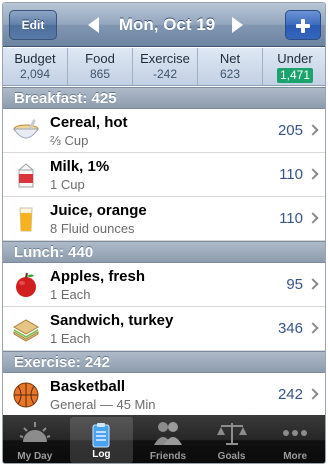 This screenshot has height=466, width=328. I want to click on food-calories: 205, so click(290, 130).